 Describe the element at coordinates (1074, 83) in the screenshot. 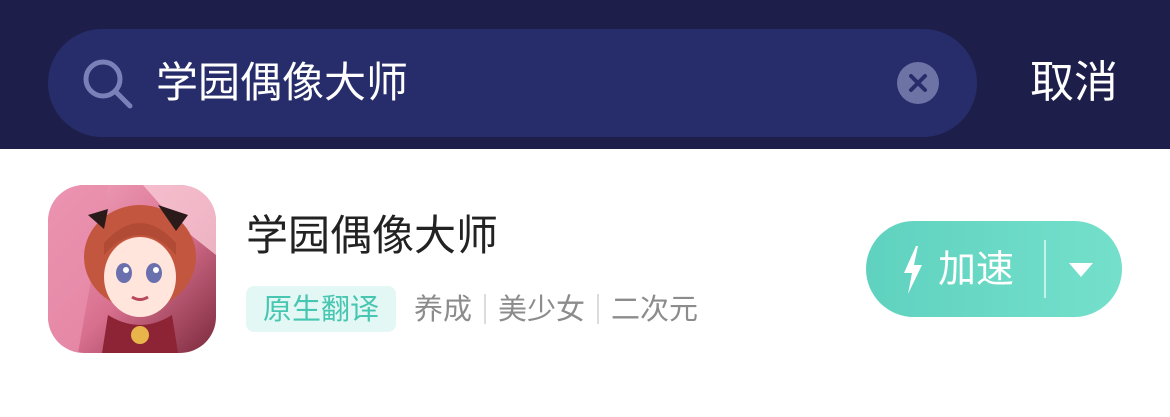

I see `cancel-button: 取消` at that location.